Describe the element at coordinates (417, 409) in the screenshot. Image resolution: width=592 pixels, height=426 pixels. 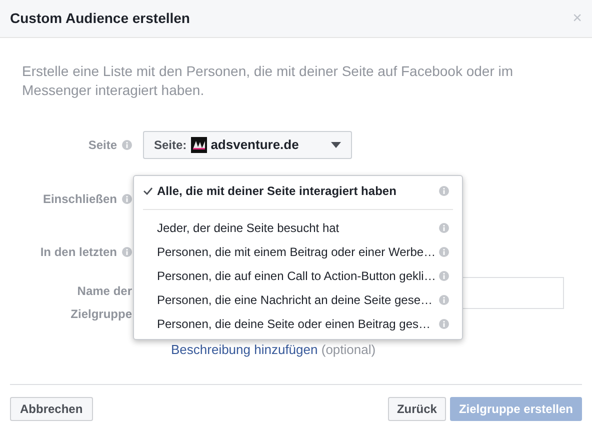
I see `back-button: Zurück` at that location.